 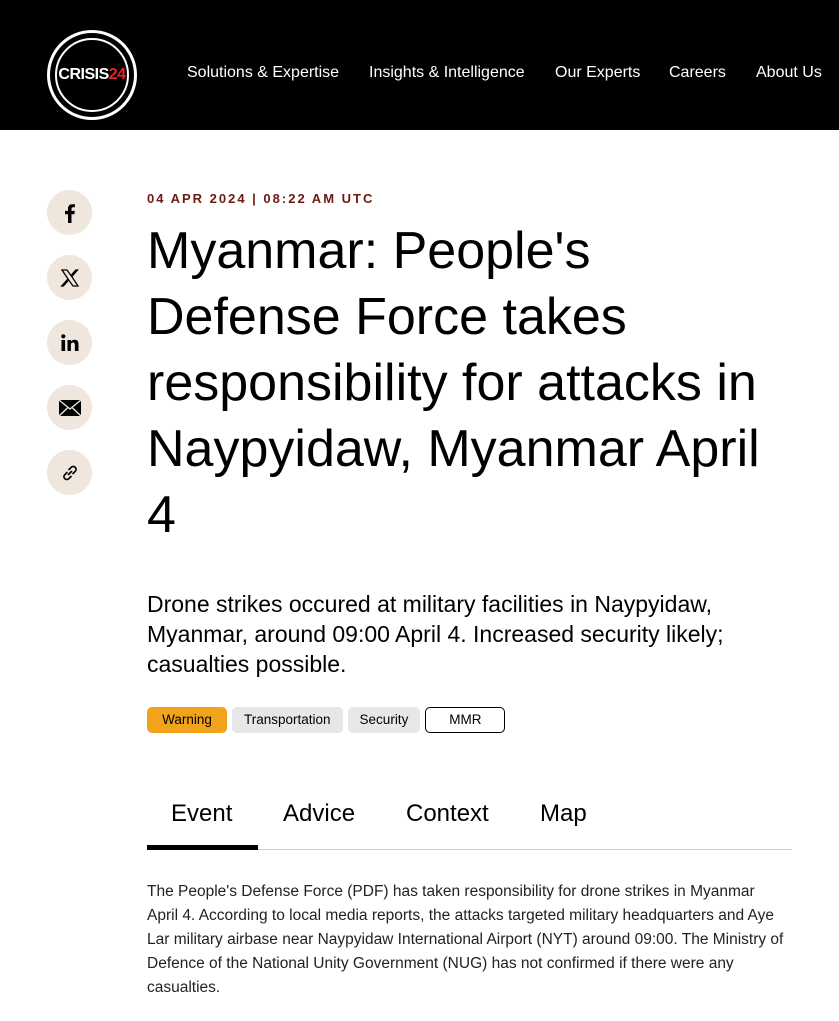 I want to click on share-x-button, so click(x=69, y=277).